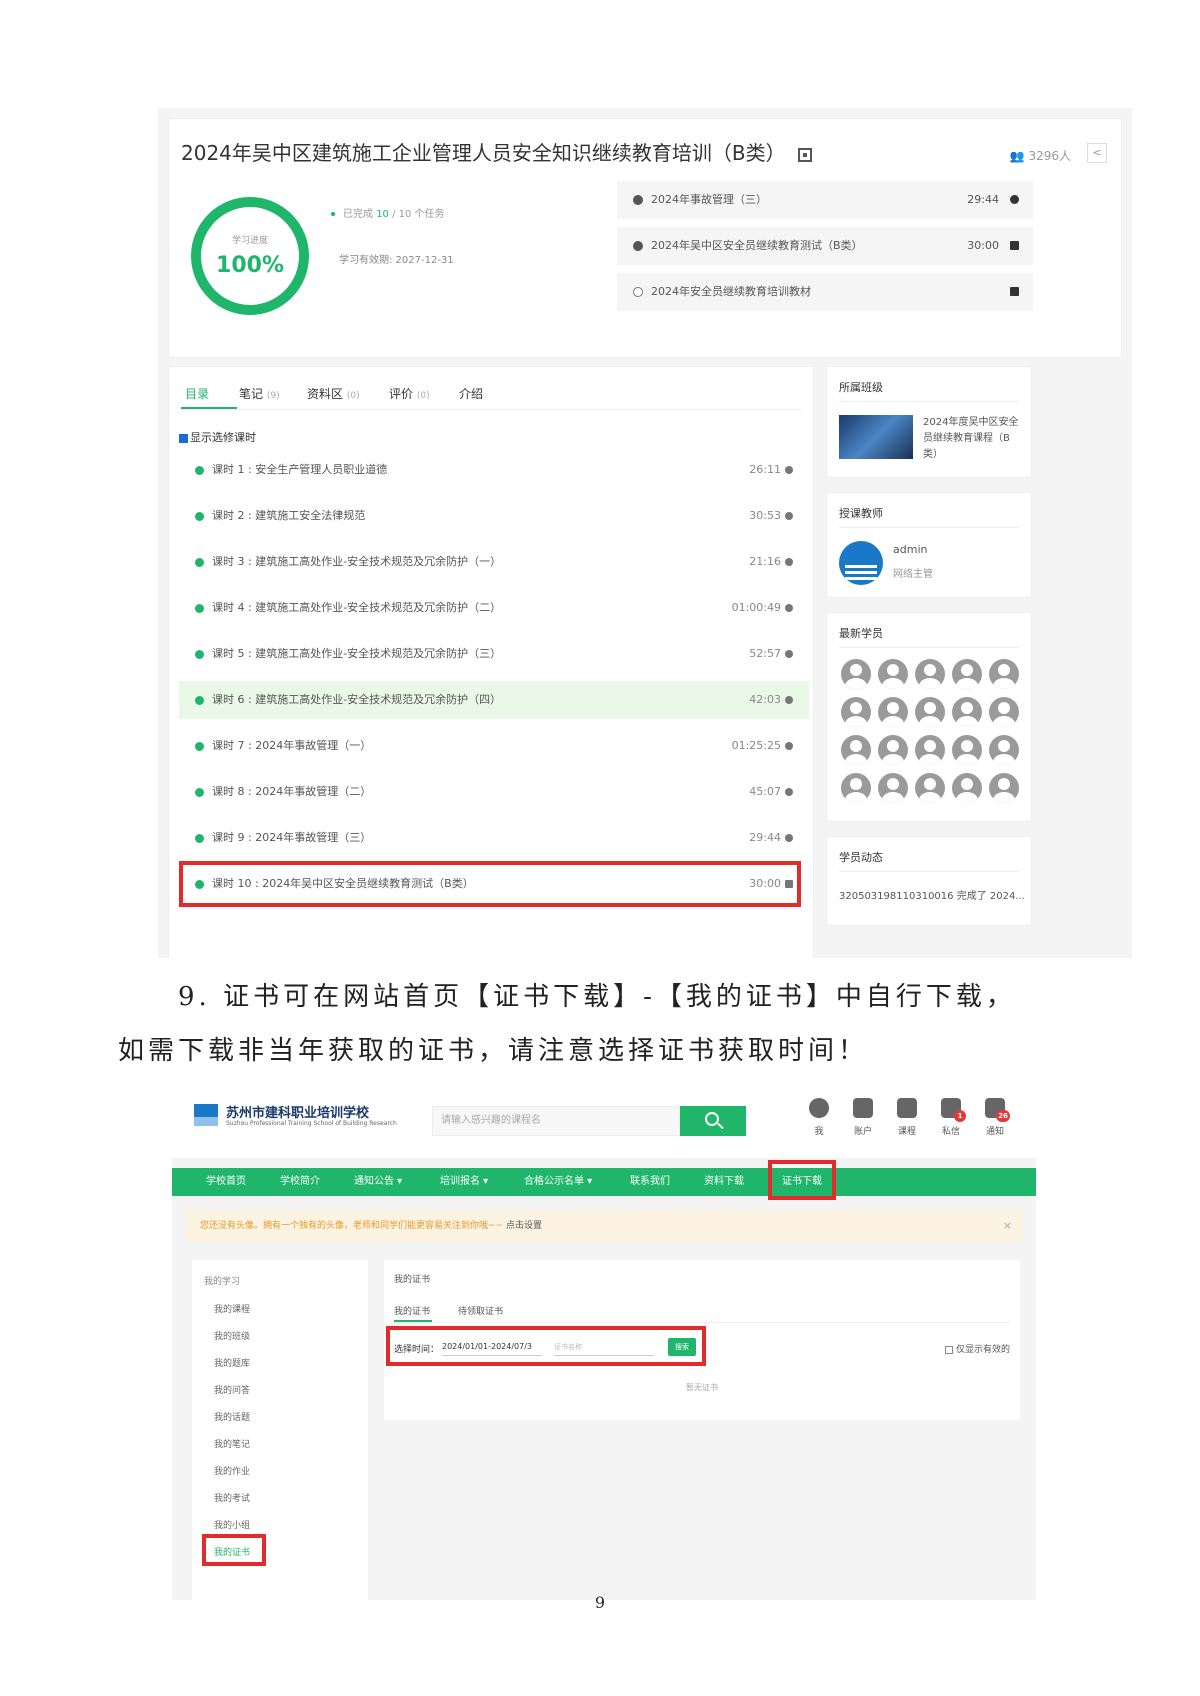 This screenshot has height=1696, width=1200. What do you see at coordinates (597, 997) in the screenshot?
I see `instruction-line-1: 9. 证书可在网站首页【证书下载】-【我的证书】中自行下载，` at bounding box center [597, 997].